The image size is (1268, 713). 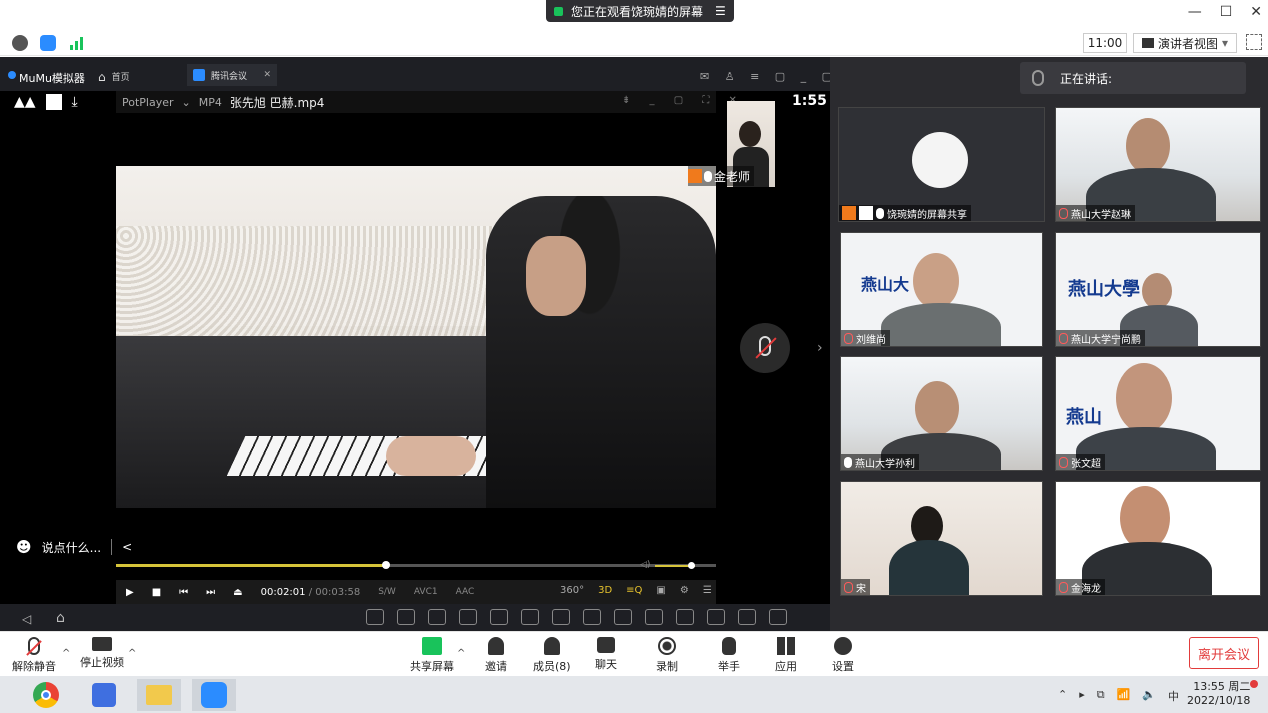 I want to click on duration: / 00:03:58, so click(x=334, y=592).